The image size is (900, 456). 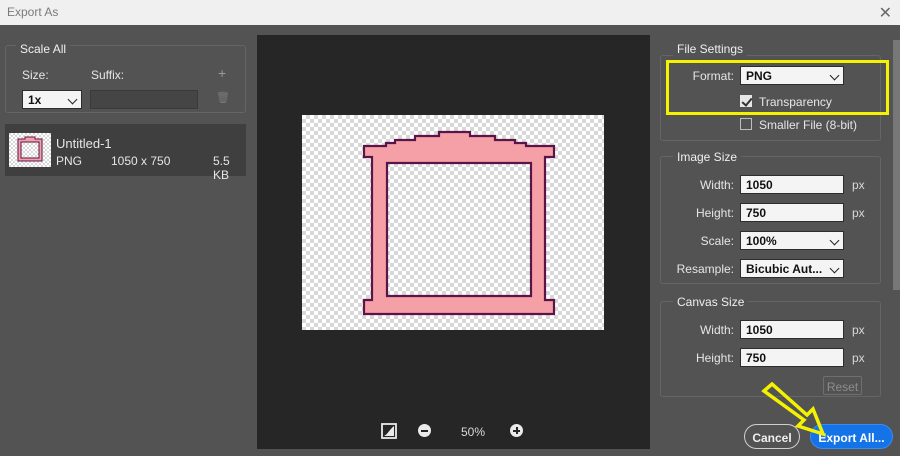 What do you see at coordinates (223, 97) in the screenshot?
I see `trash-icon: 🗑` at bounding box center [223, 97].